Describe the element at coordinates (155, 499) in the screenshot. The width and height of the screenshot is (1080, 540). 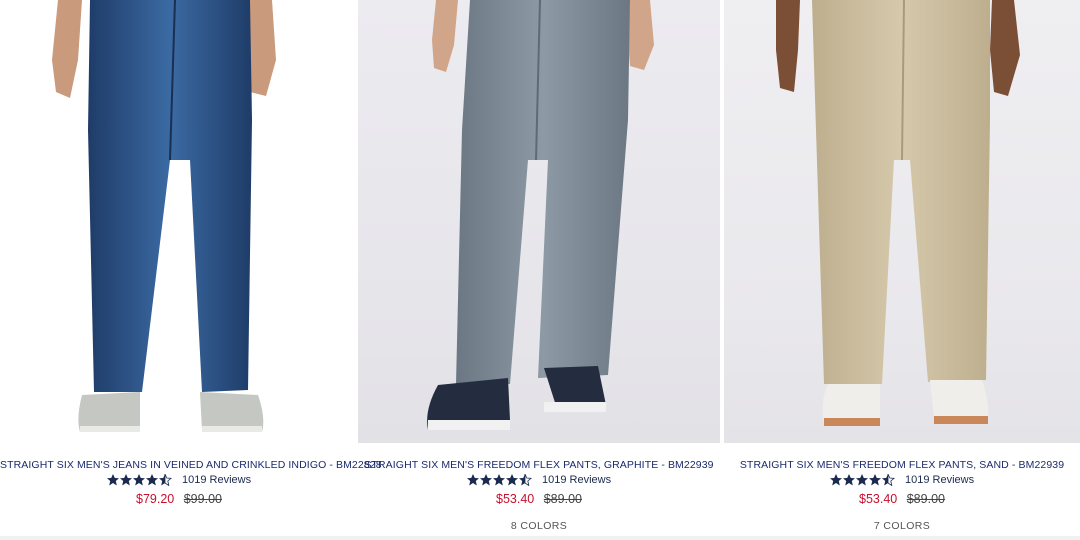
I see `sale-price: $79.20` at that location.